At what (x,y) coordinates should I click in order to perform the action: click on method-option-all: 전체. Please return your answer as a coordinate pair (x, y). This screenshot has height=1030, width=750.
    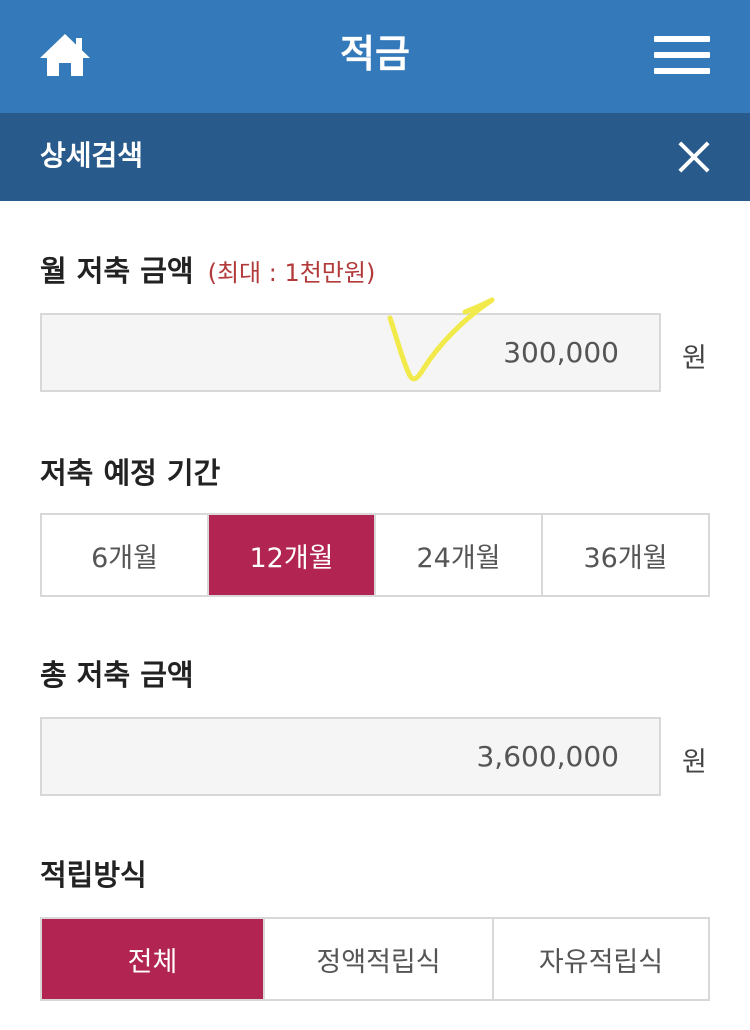
    Looking at the image, I should click on (152, 959).